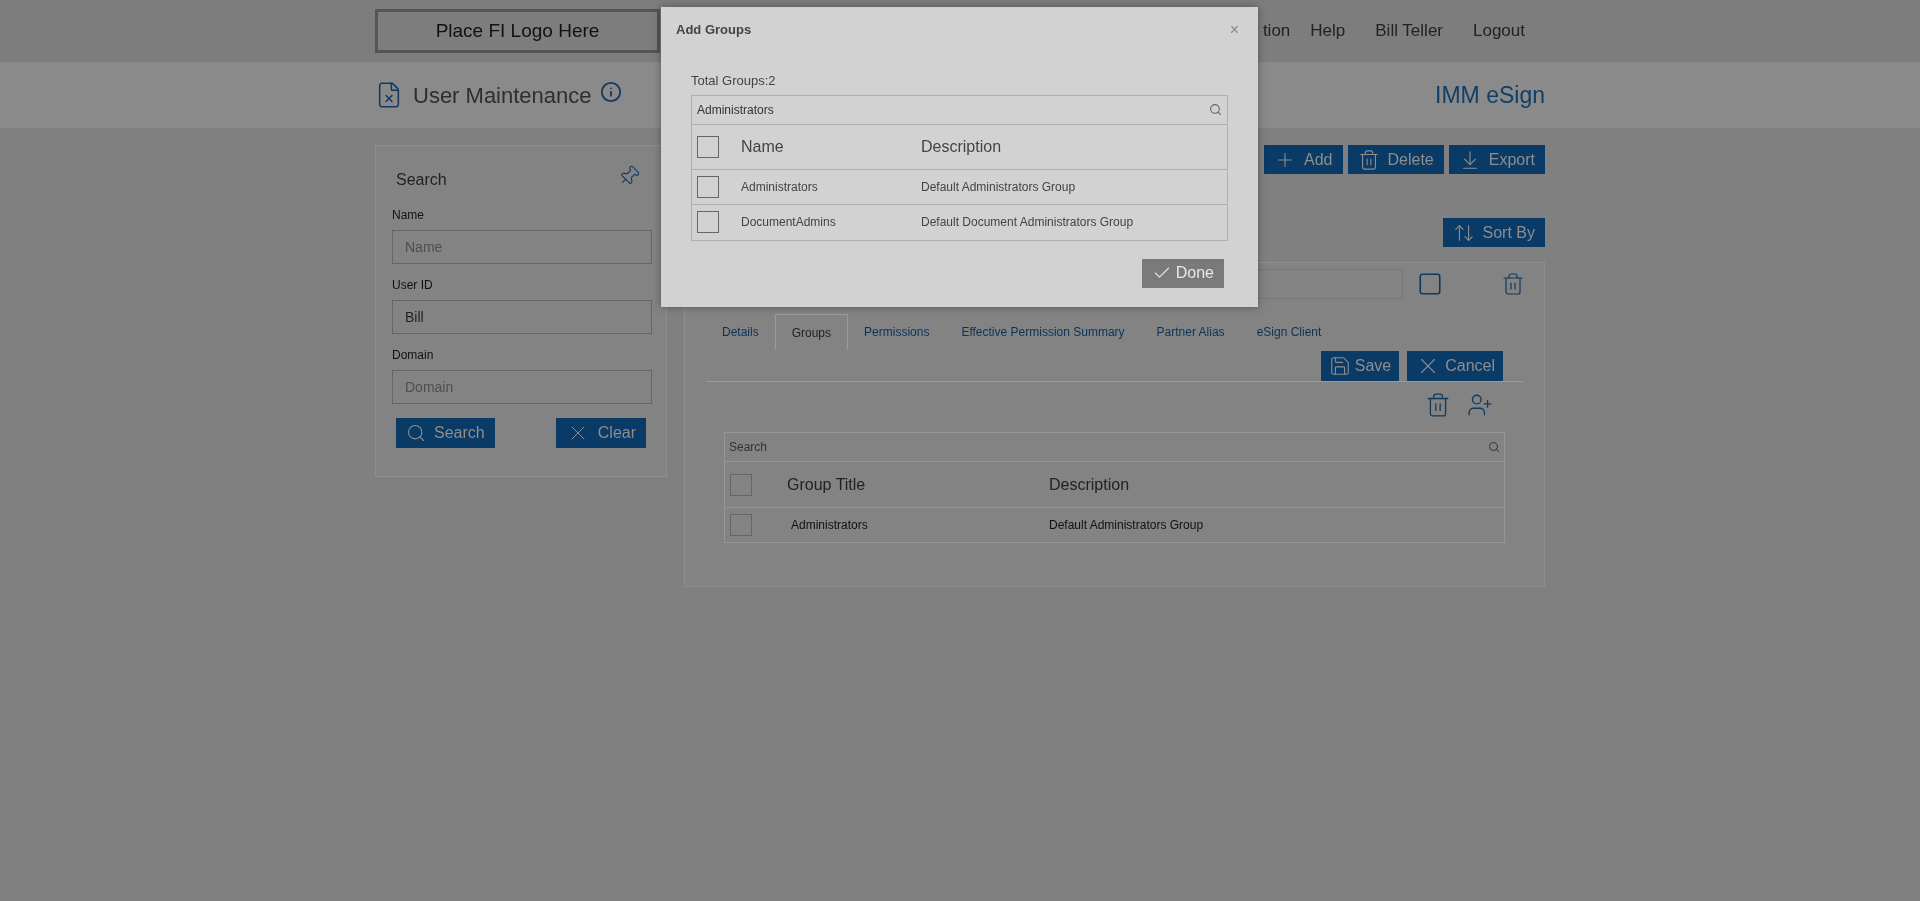 The image size is (1920, 901). What do you see at coordinates (610, 92) in the screenshot?
I see `info-icon` at bounding box center [610, 92].